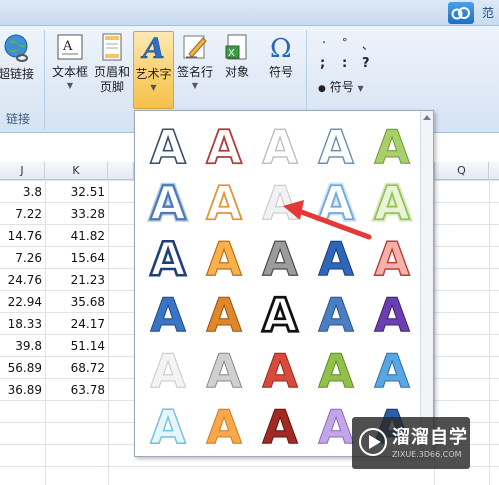 The height and width of the screenshot is (485, 499). Describe the element at coordinates (373, 442) in the screenshot. I see `watermark-play-logo-icon` at that location.